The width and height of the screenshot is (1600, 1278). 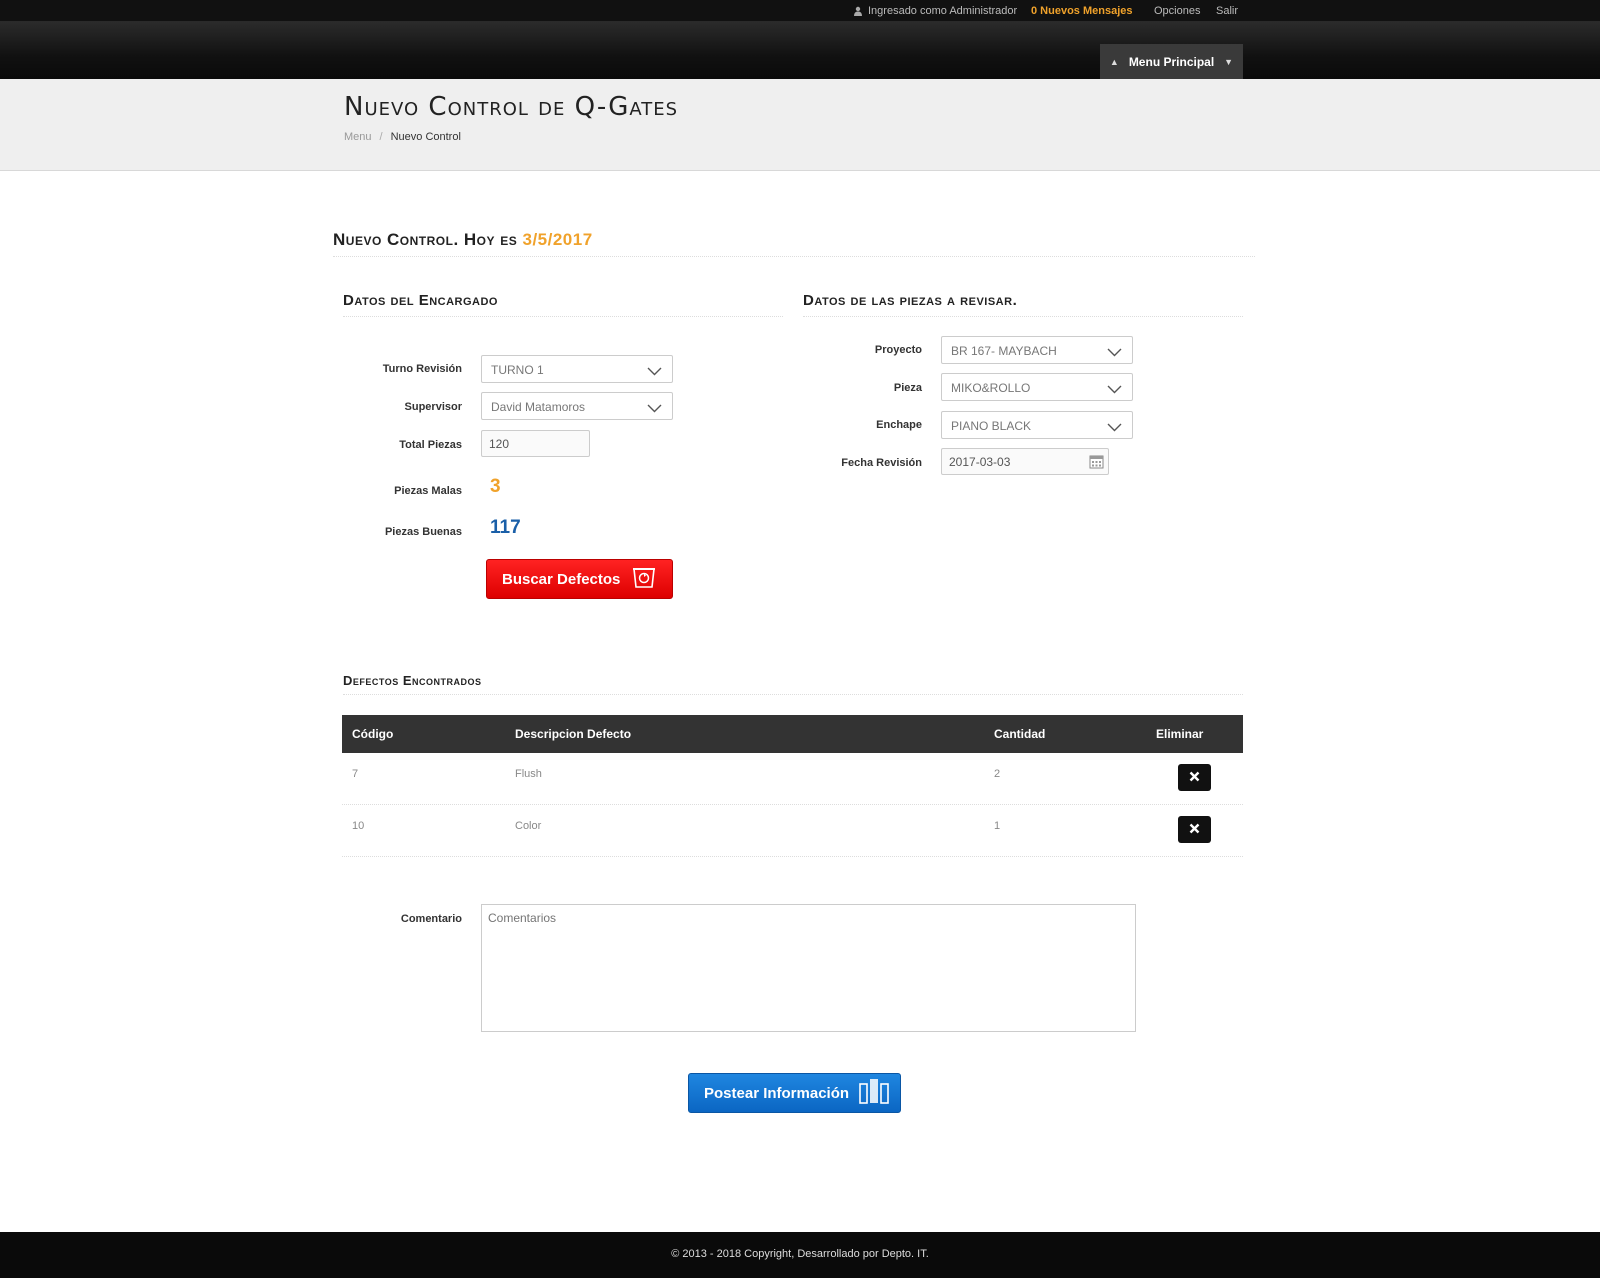 What do you see at coordinates (881, 463) in the screenshot?
I see `fecha-label: Fecha Revisión` at bounding box center [881, 463].